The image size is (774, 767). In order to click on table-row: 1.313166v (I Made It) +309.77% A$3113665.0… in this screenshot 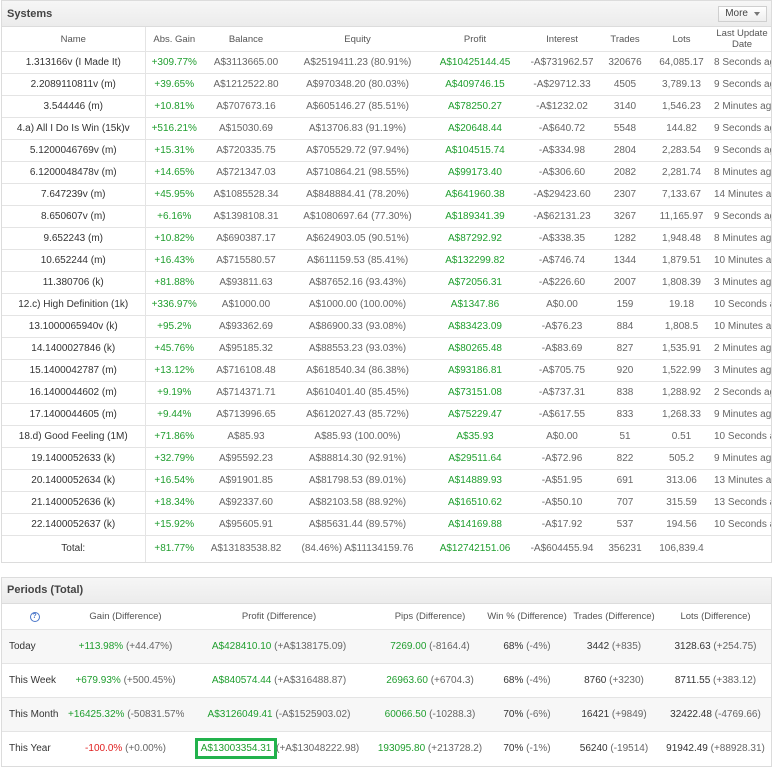, I will do `click(386, 62)`.